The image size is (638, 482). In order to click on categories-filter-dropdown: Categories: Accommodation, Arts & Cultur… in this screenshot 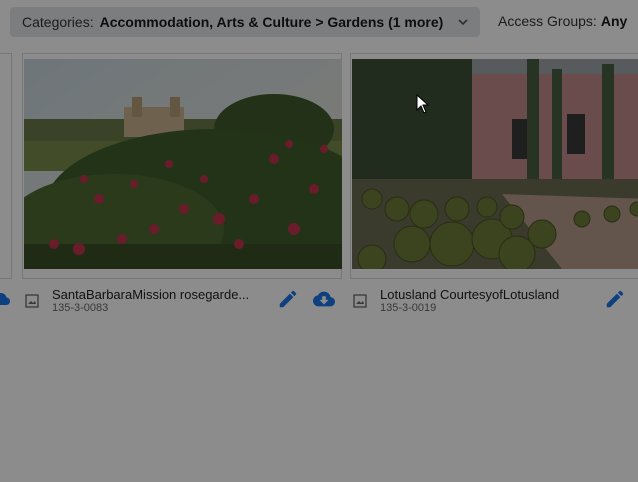, I will do `click(245, 22)`.